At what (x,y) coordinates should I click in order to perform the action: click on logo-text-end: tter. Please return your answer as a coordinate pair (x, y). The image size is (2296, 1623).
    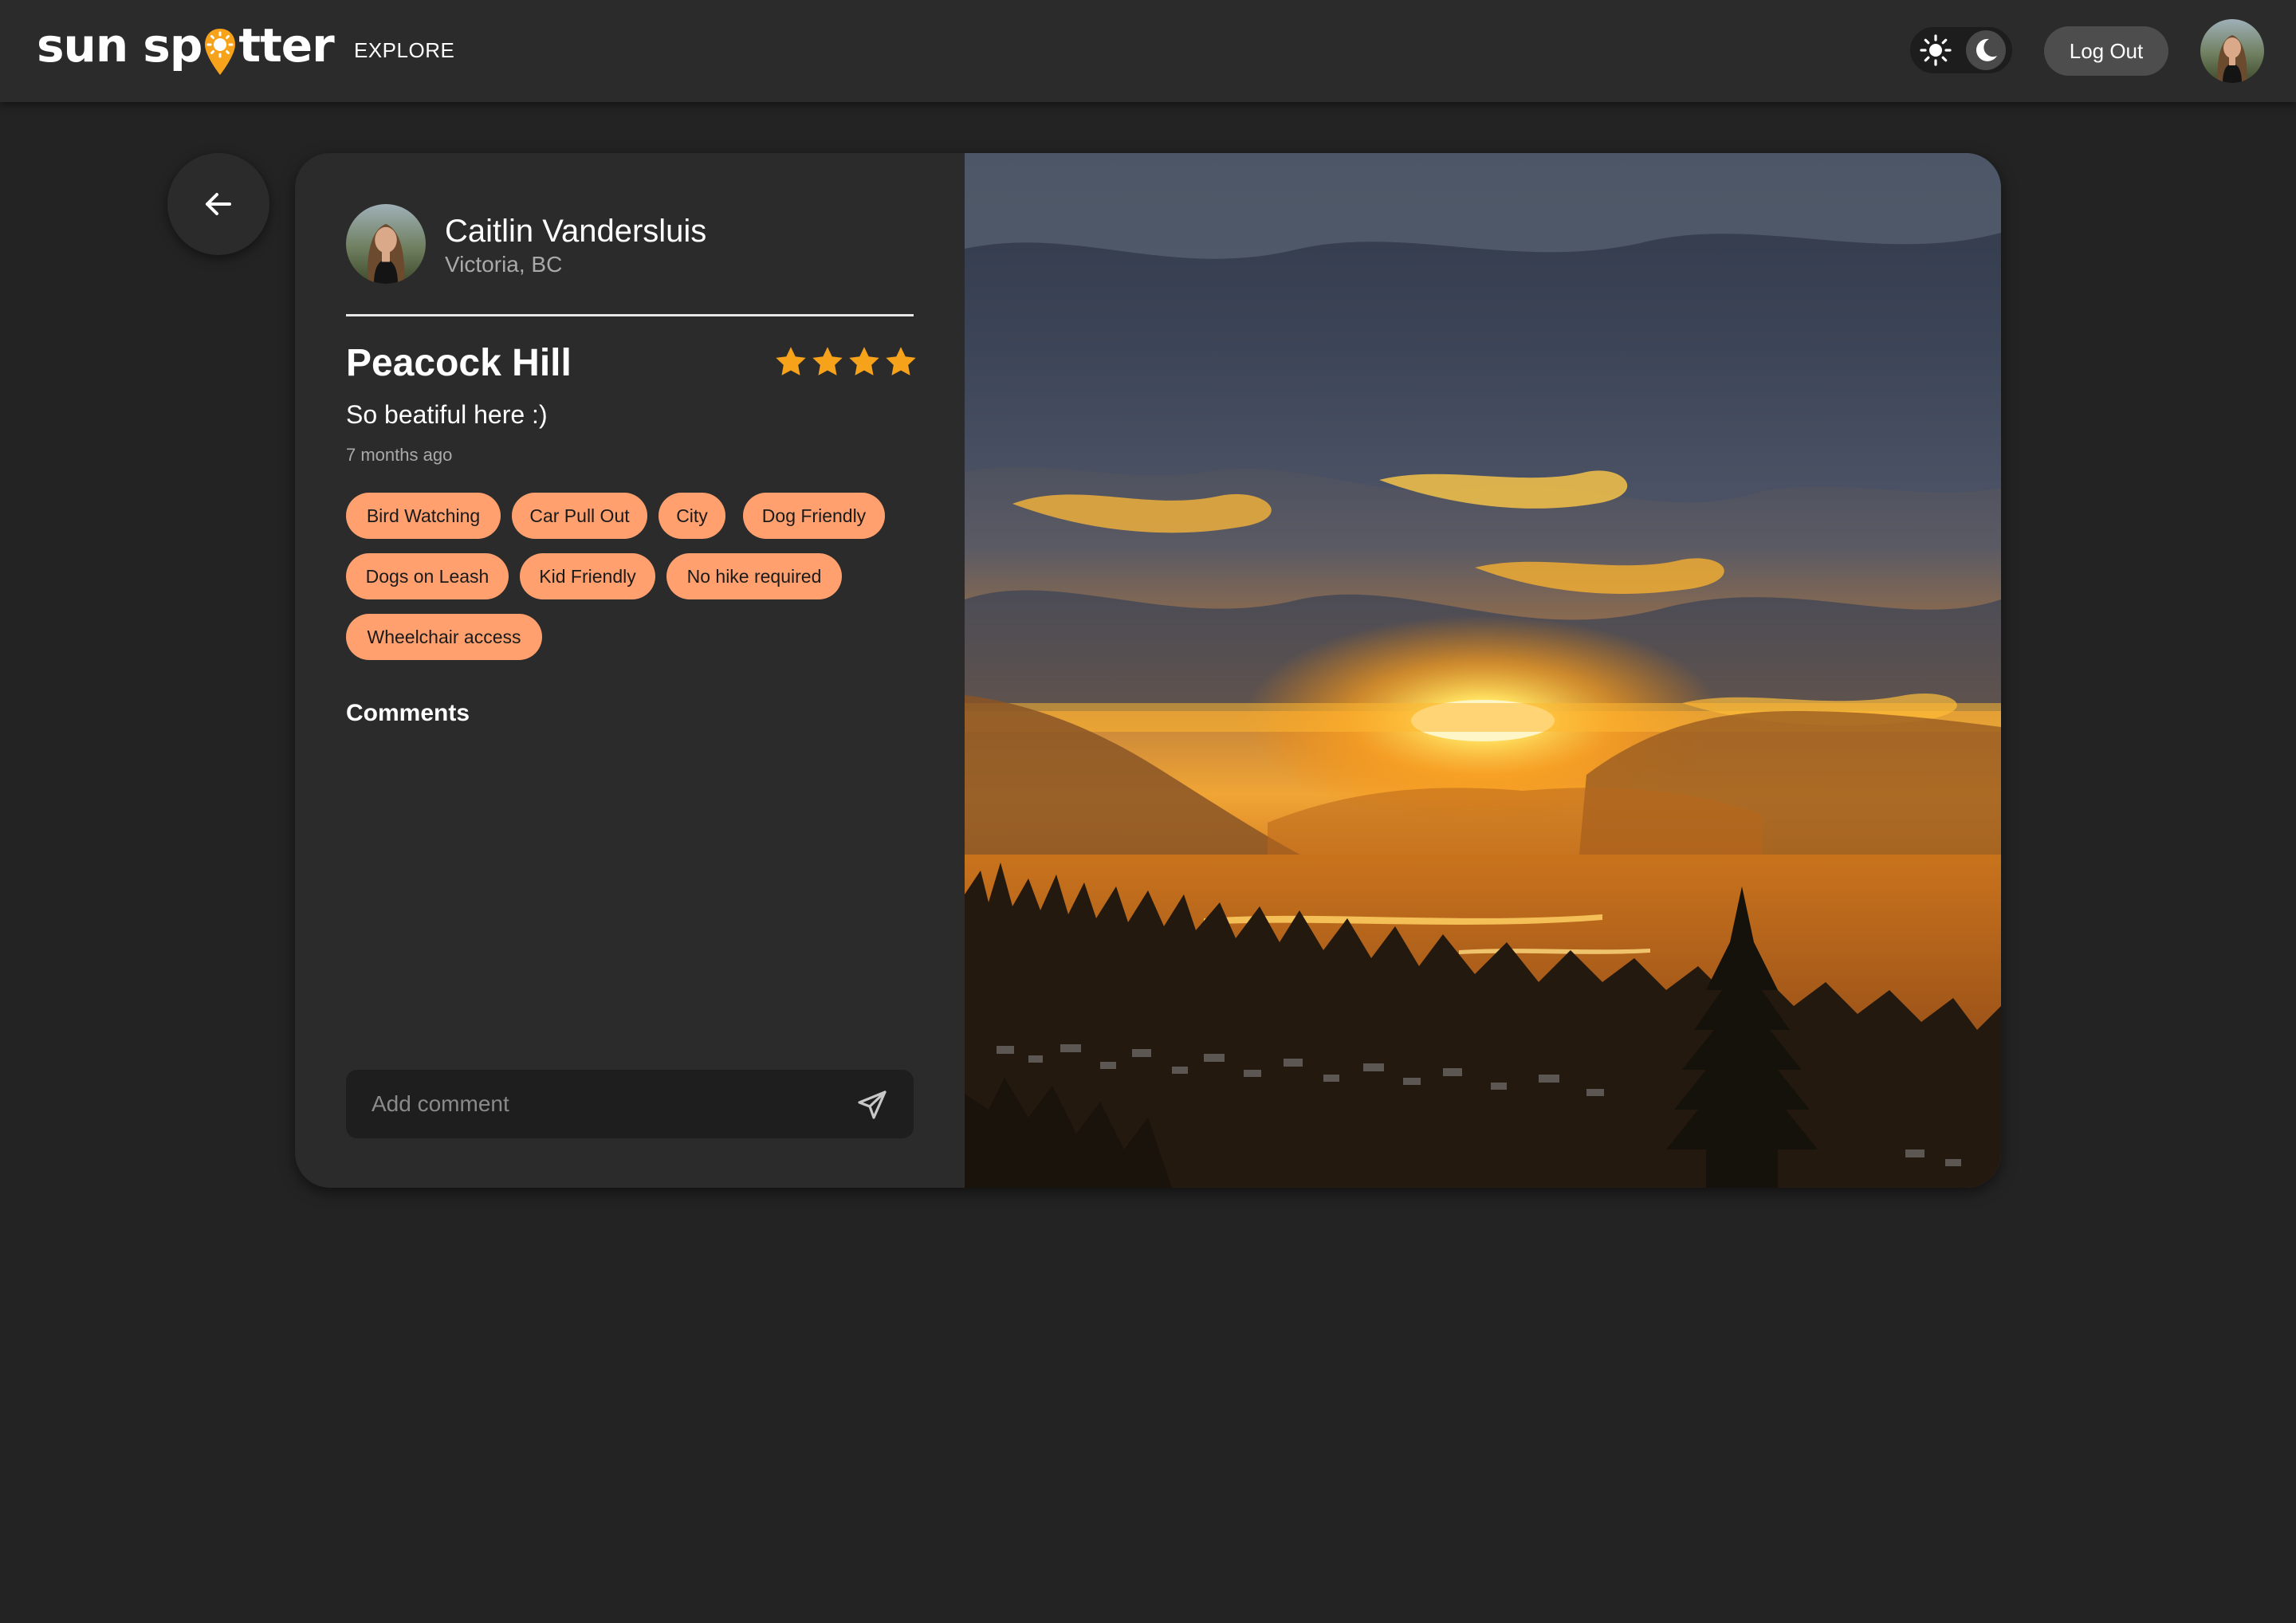
    Looking at the image, I should click on (286, 45).